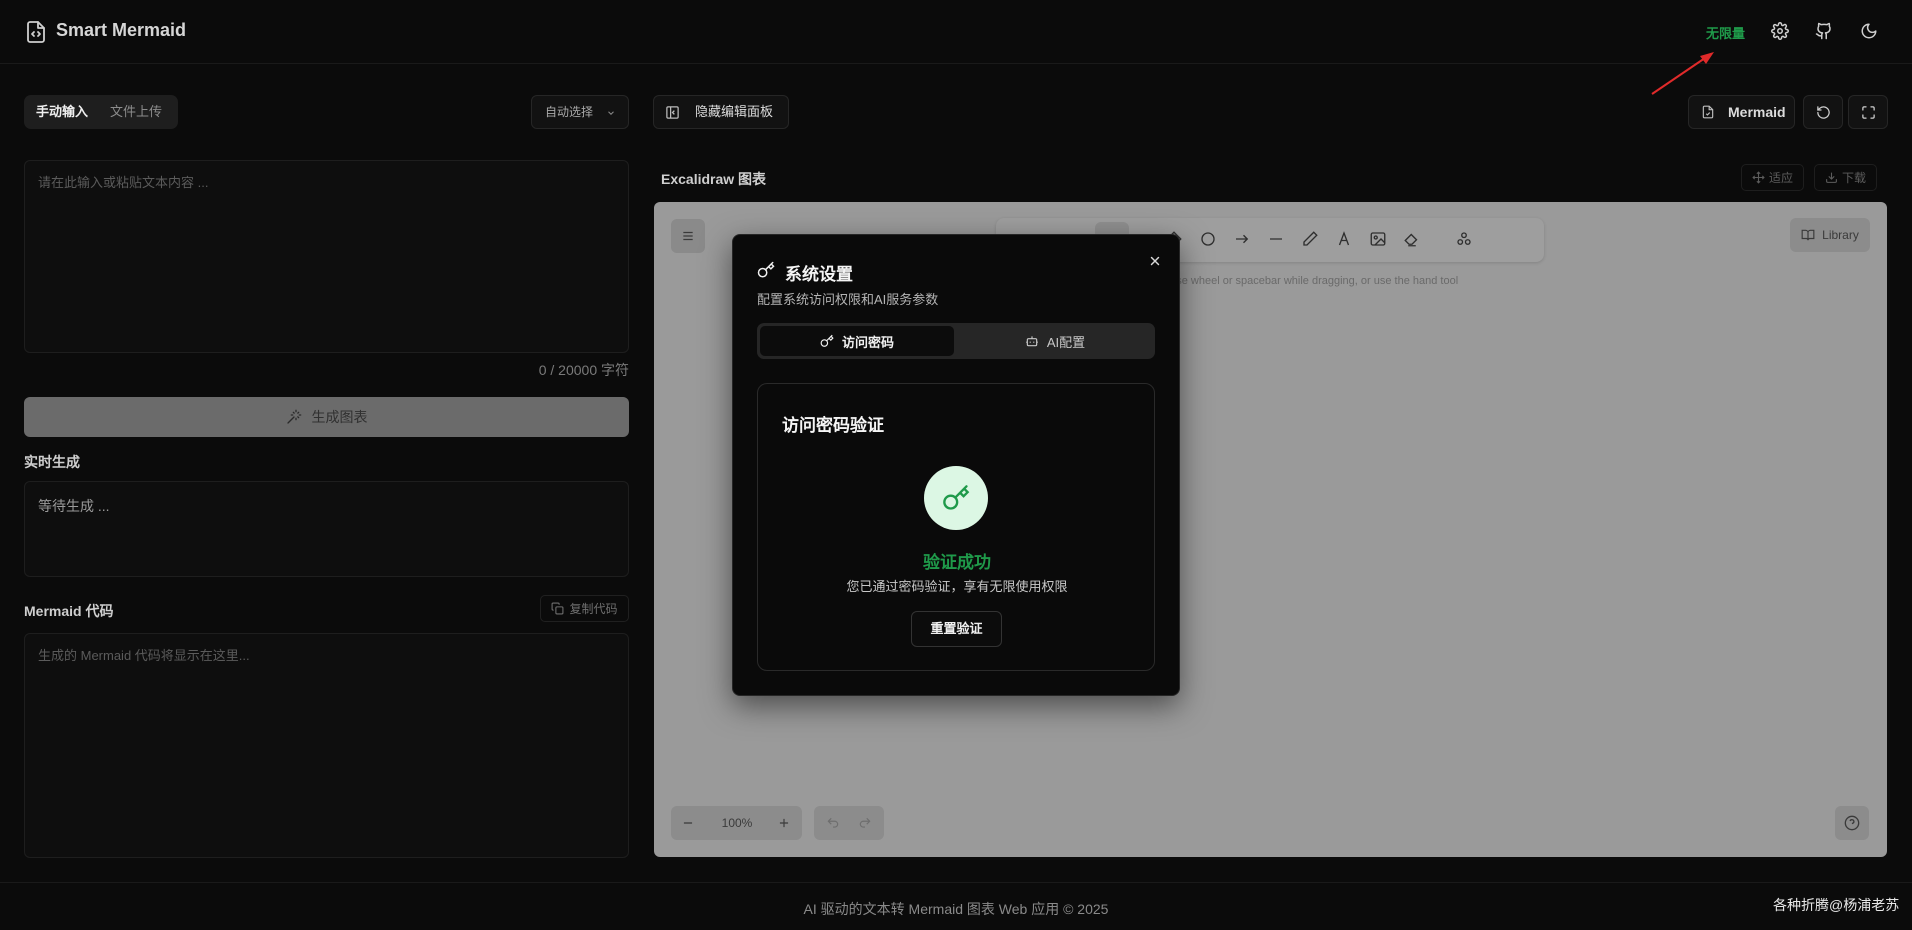 This screenshot has width=1912, height=930. I want to click on zoom-out-icon, so click(688, 823).